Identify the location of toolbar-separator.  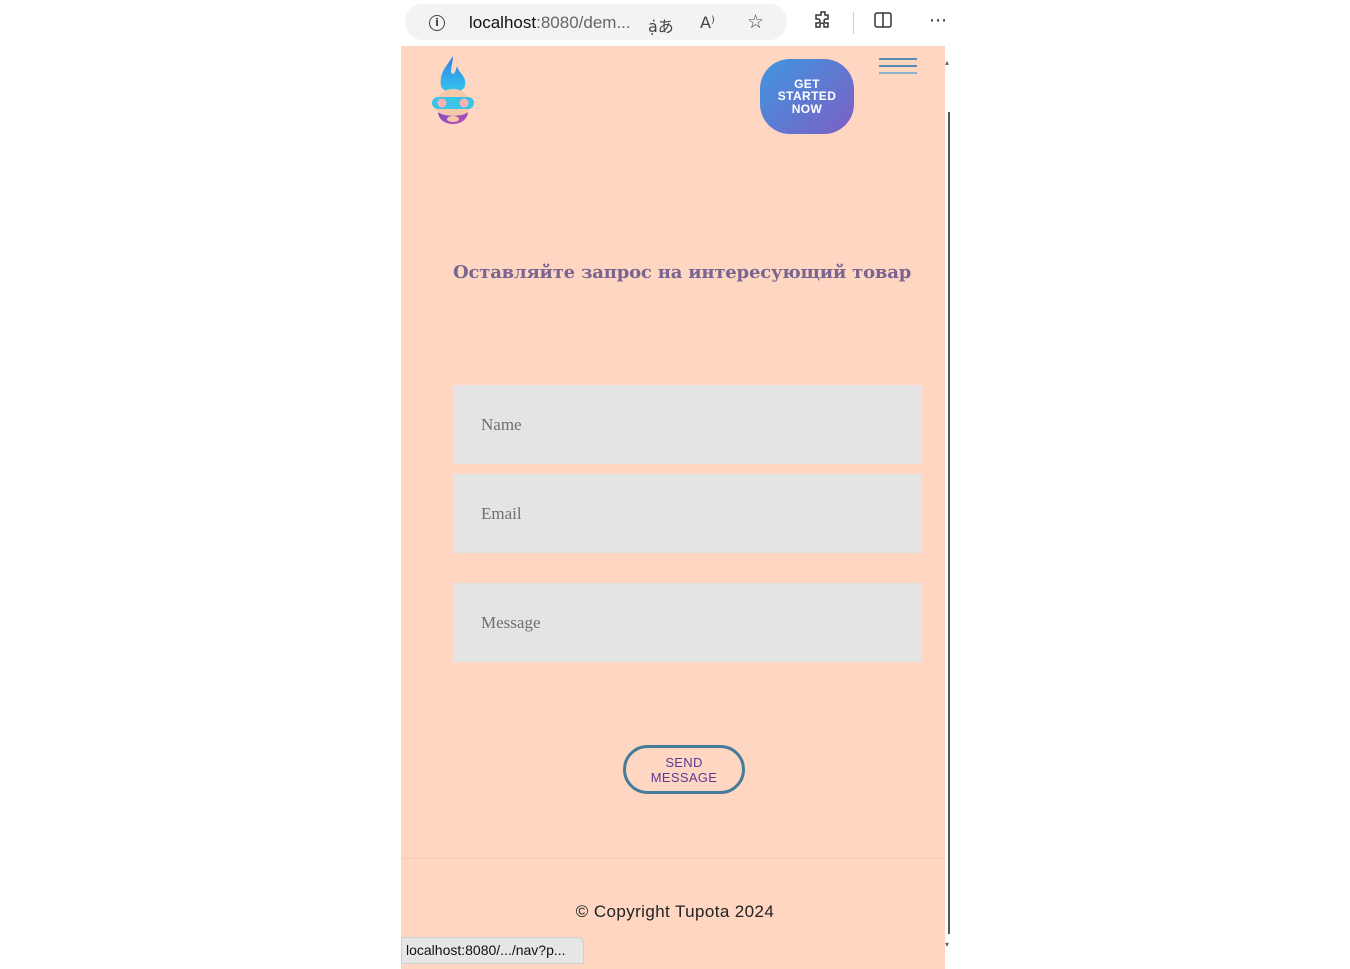
(853, 23).